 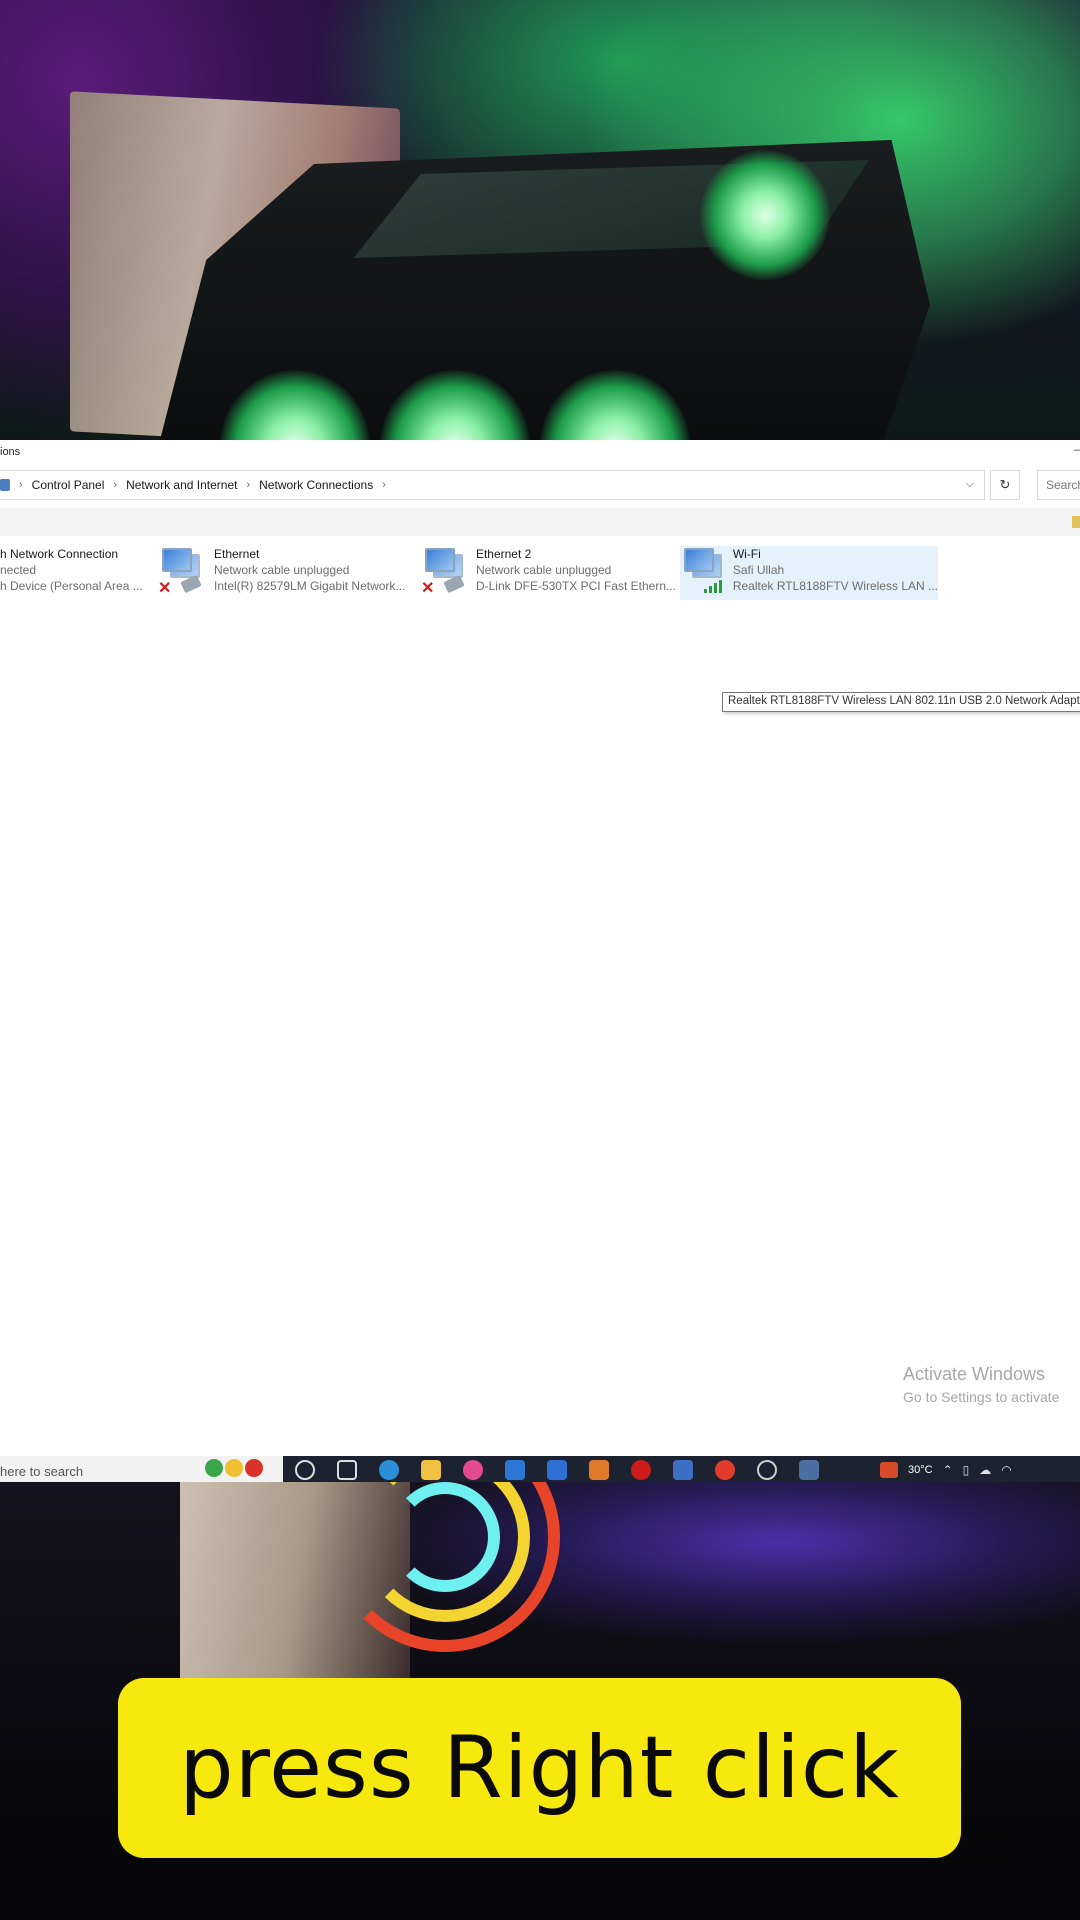 What do you see at coordinates (1058, 485) in the screenshot?
I see `search-input: Search` at bounding box center [1058, 485].